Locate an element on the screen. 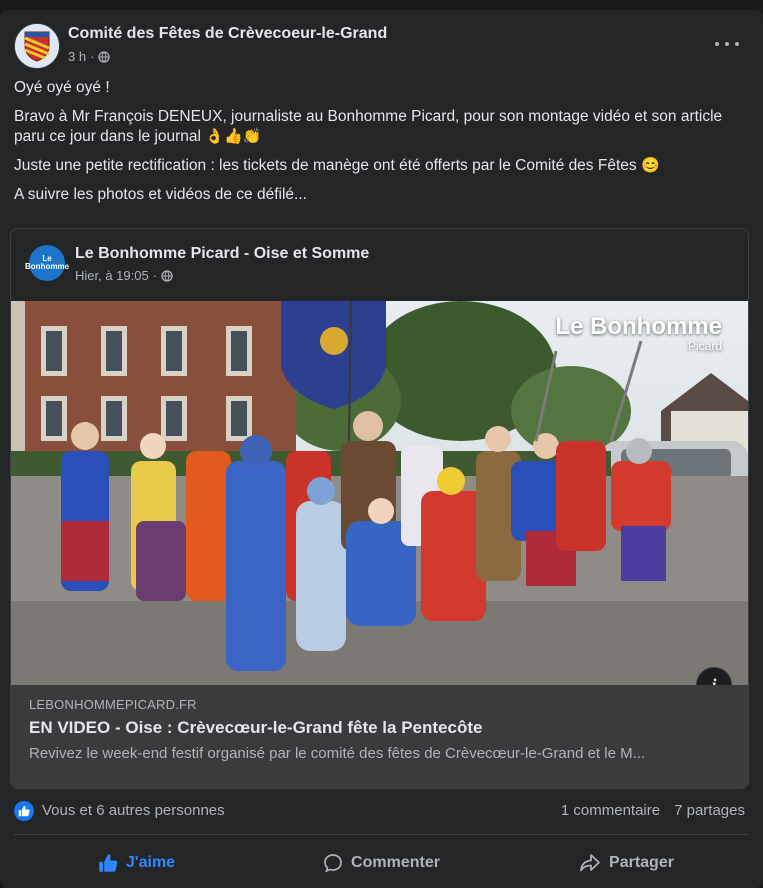 This screenshot has height=888, width=763. shared-post-time: Hier, à 19:05 is located at coordinates (112, 275).